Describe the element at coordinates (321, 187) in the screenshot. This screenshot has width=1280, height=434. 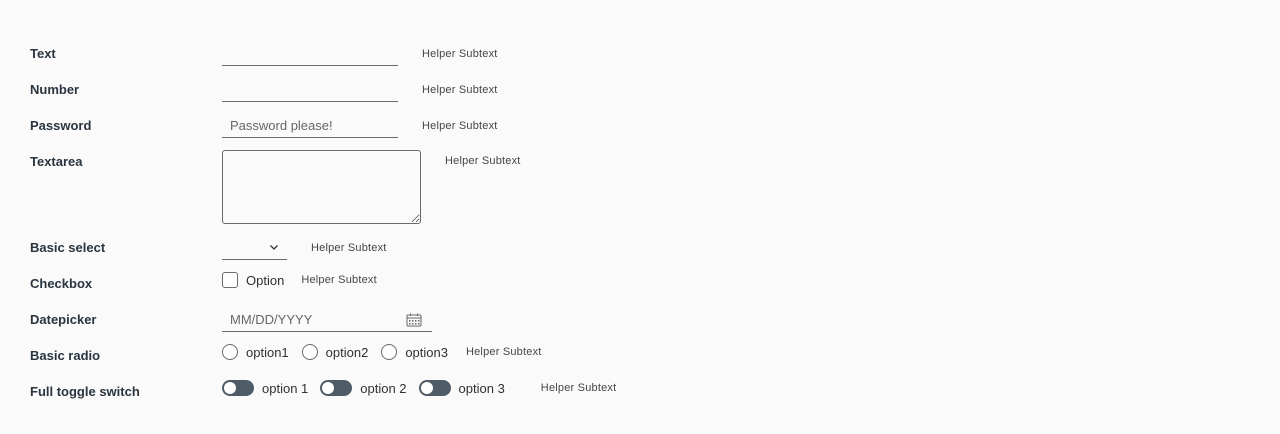
I see `textarea-input` at that location.